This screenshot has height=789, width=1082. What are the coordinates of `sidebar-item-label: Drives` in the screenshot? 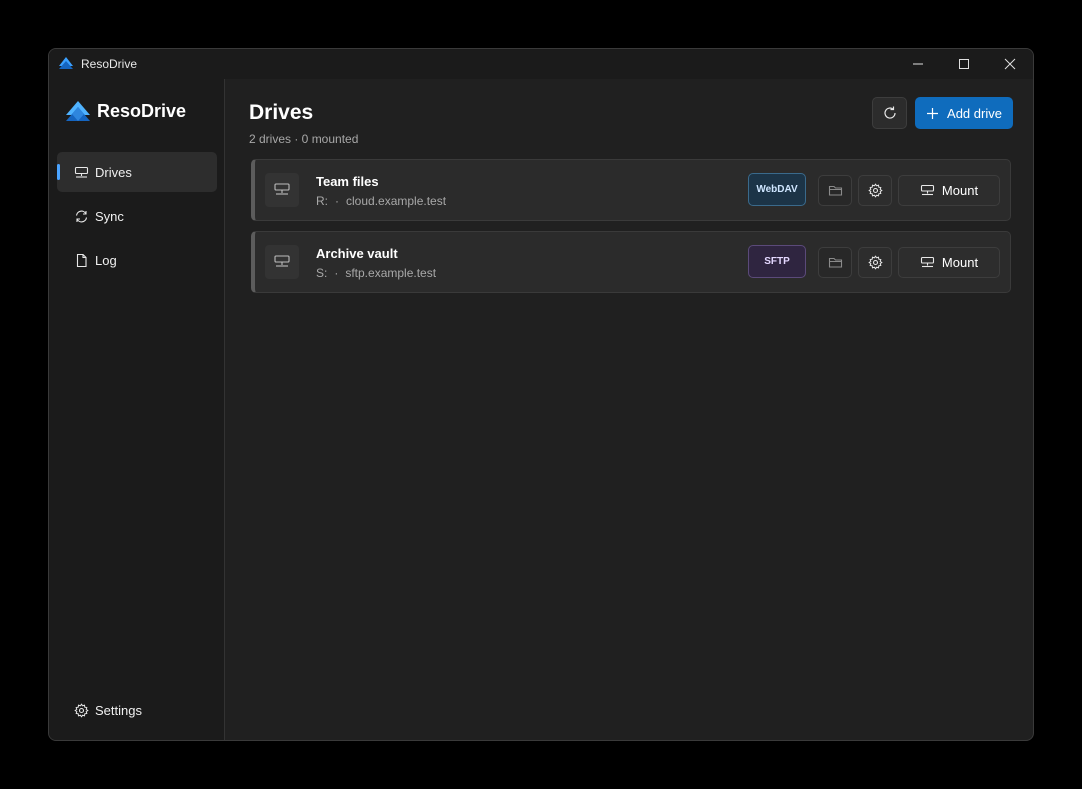 It's located at (113, 172).